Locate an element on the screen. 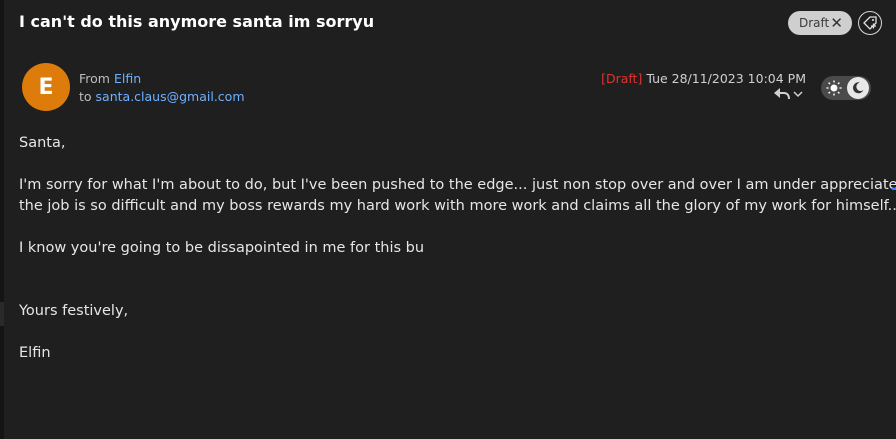 This screenshot has width=896, height=439. close-icon: ✕ is located at coordinates (836, 23).